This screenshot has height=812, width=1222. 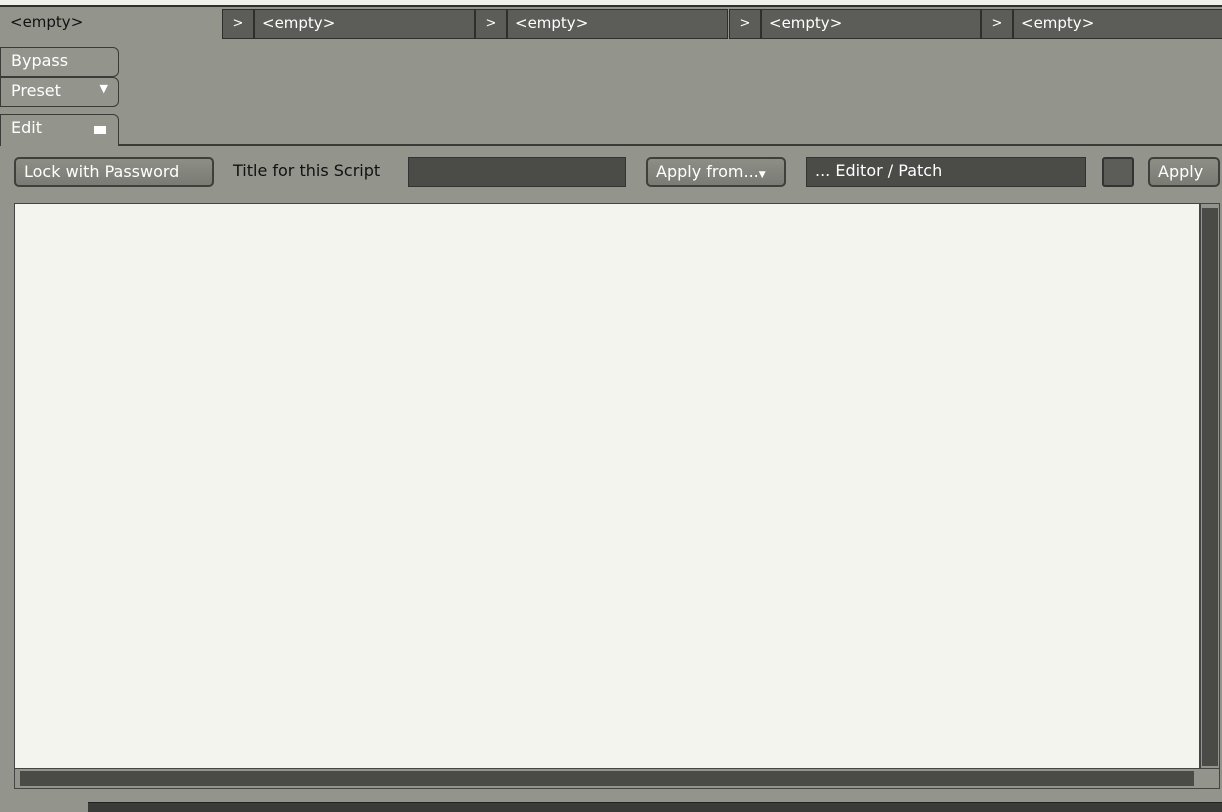 What do you see at coordinates (26, 127) in the screenshot?
I see `edit-label: Edit` at bounding box center [26, 127].